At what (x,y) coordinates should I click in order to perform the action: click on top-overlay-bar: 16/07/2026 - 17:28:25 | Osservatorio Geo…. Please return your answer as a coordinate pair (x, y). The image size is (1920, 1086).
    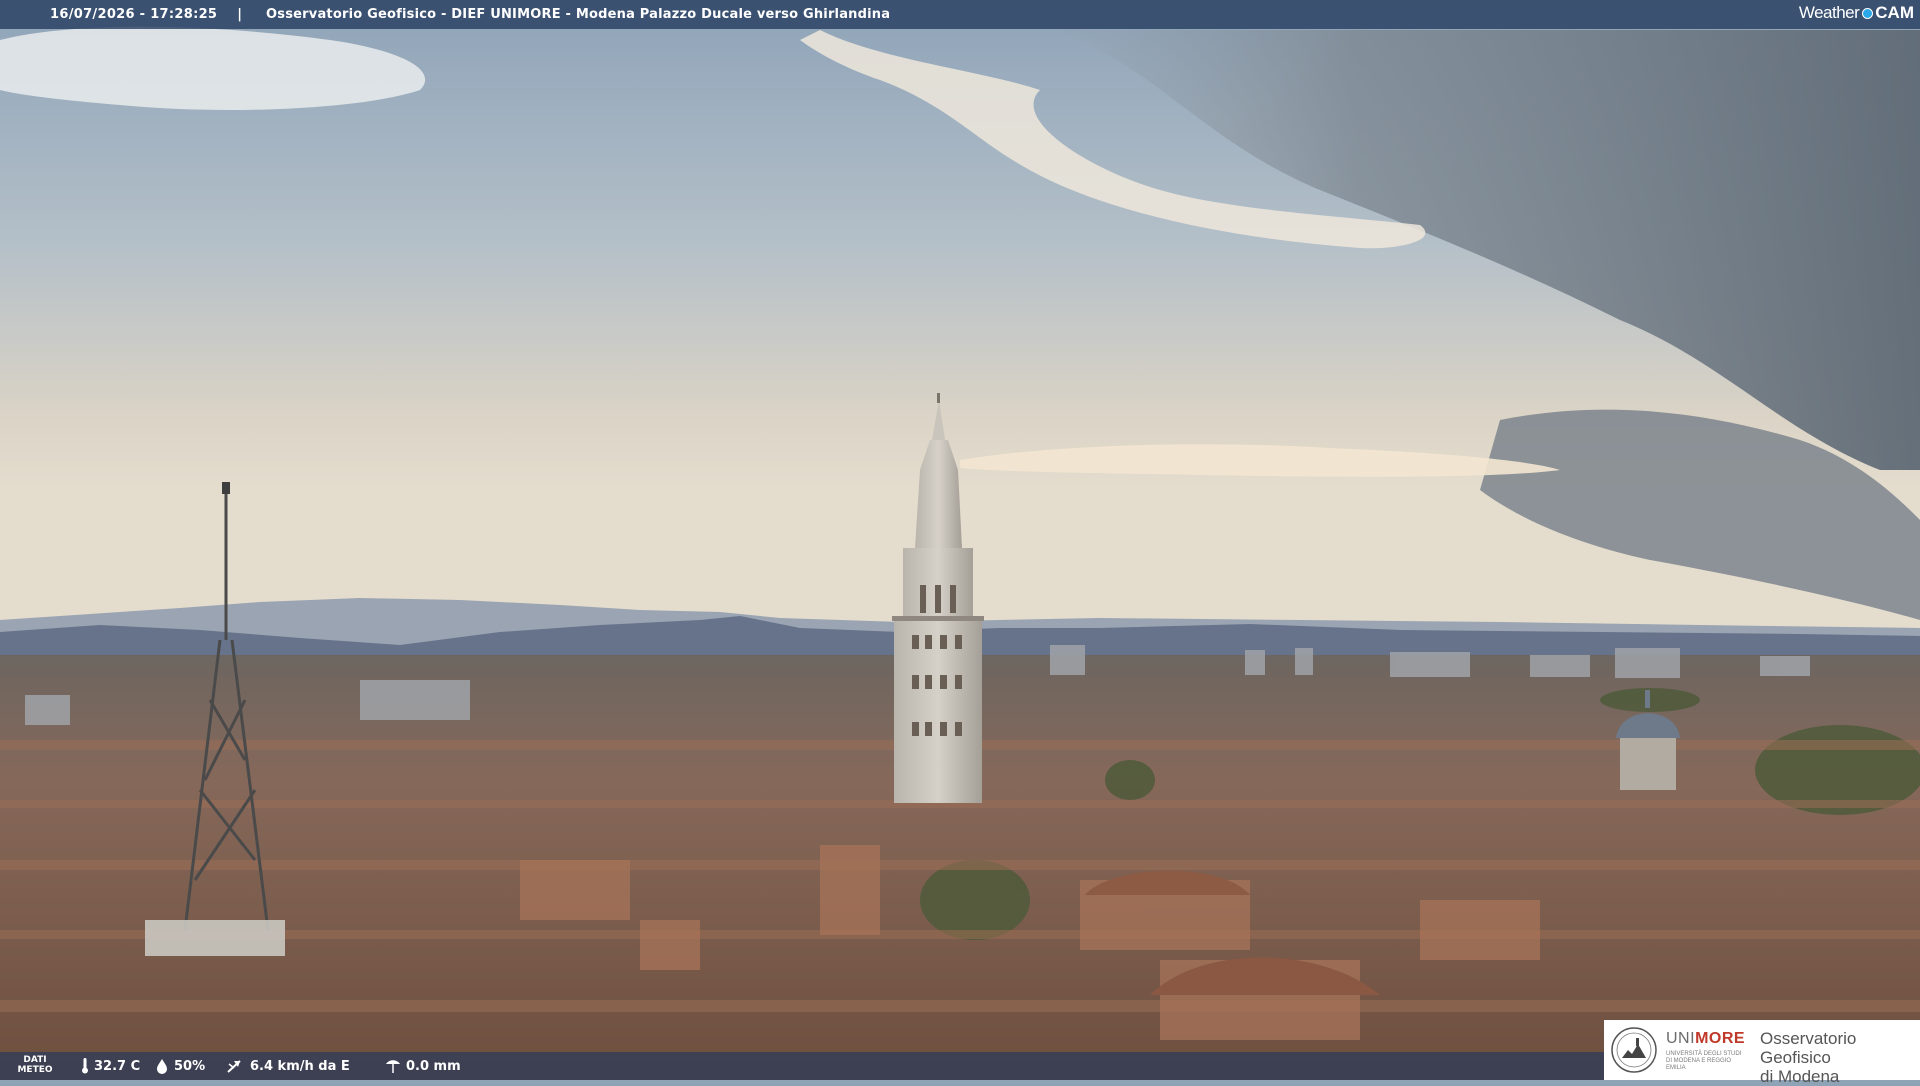
    Looking at the image, I should click on (960, 14).